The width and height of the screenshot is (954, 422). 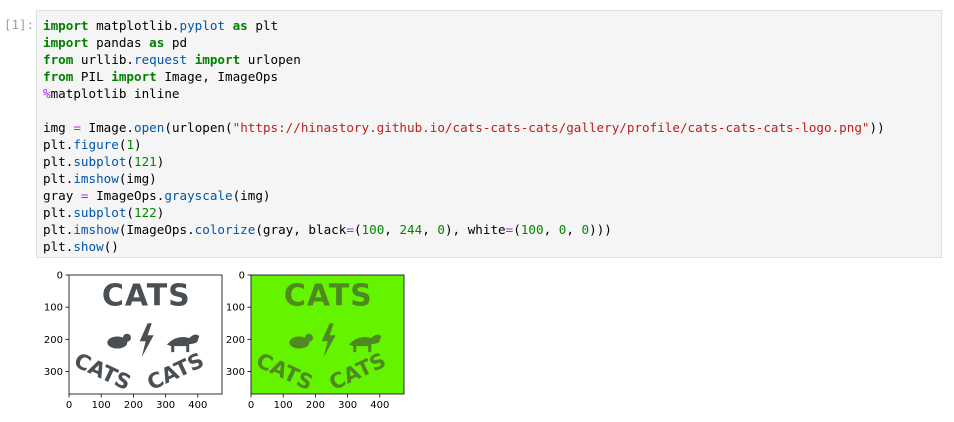 I want to click on code-token: grayscale, so click(x=198, y=195).